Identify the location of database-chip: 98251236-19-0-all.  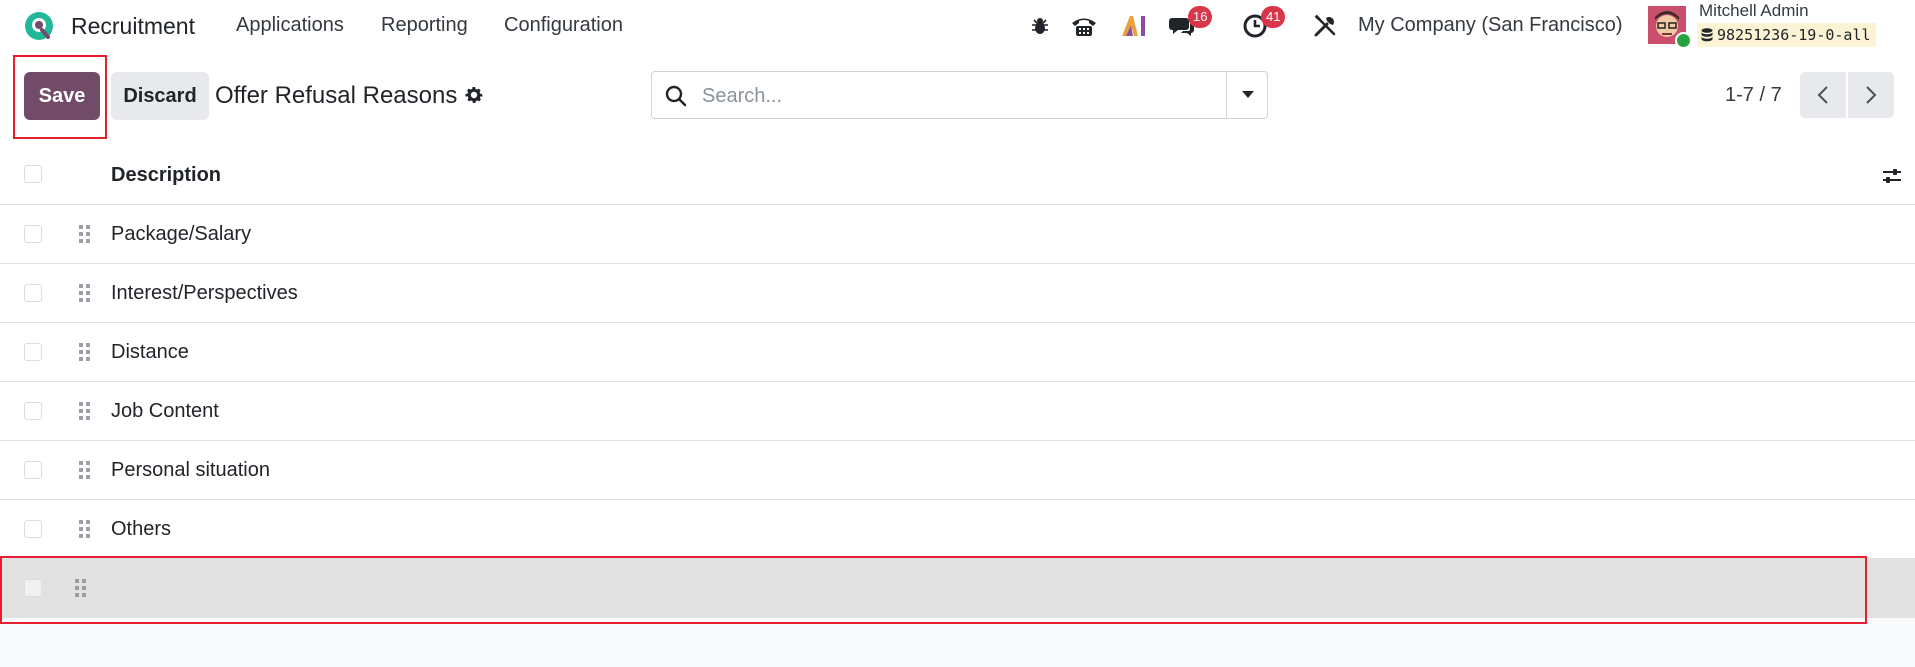
(1786, 35).